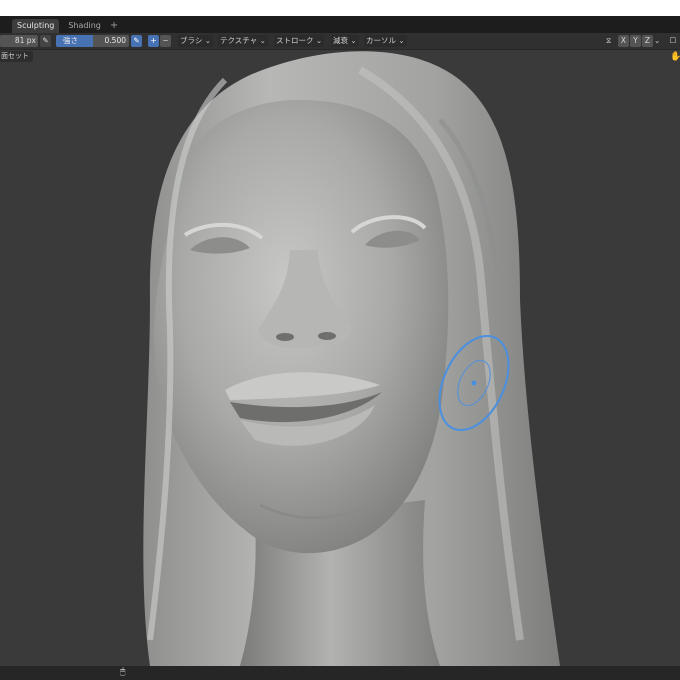 The image size is (680, 680). Describe the element at coordinates (243, 41) in the screenshot. I see `texture-menu: テクスチャ ⌄` at that location.